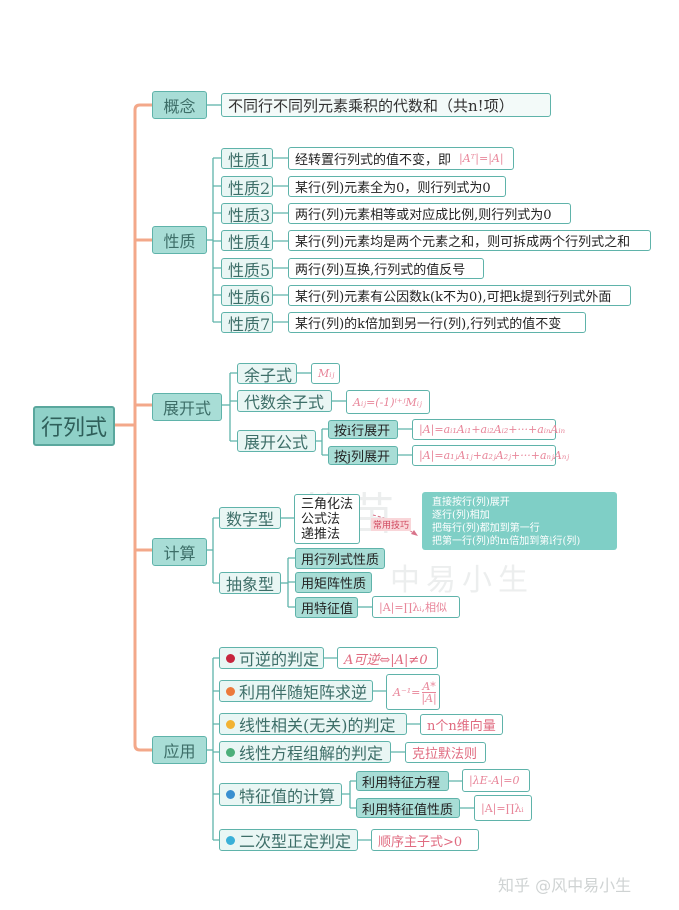  I want to click on eigen-sub-1-formula: |λE-A|=0, so click(496, 780).